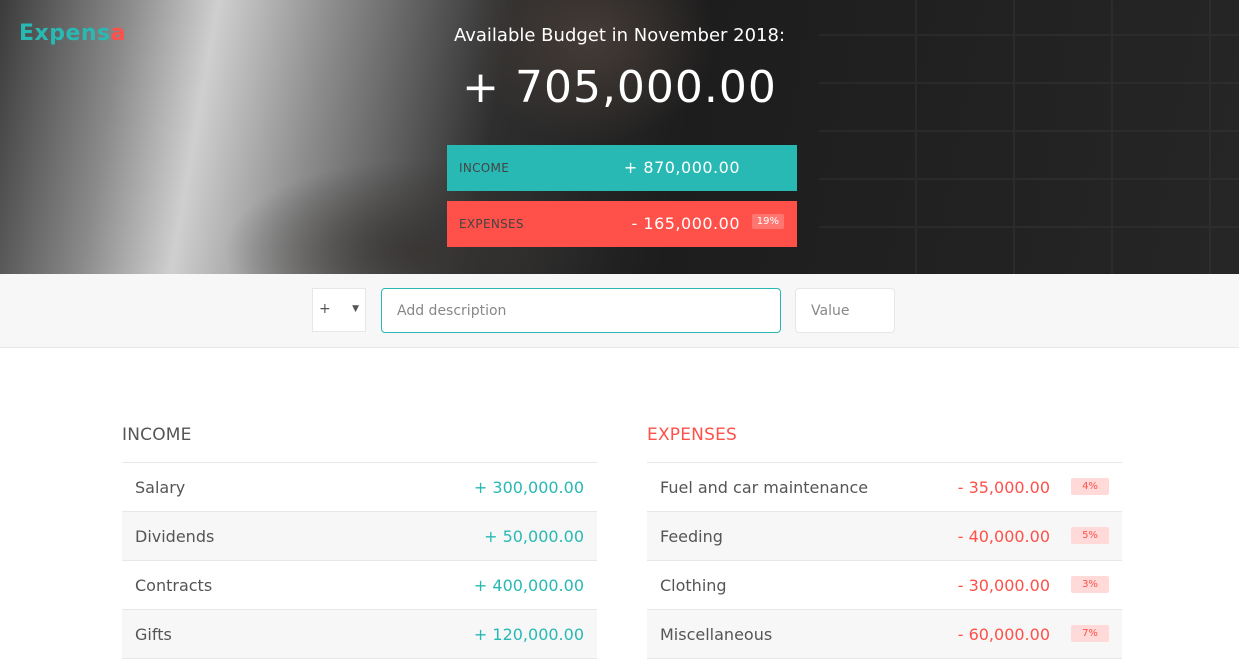  I want to click on expenses-list-title: EXPENSES, so click(692, 435).